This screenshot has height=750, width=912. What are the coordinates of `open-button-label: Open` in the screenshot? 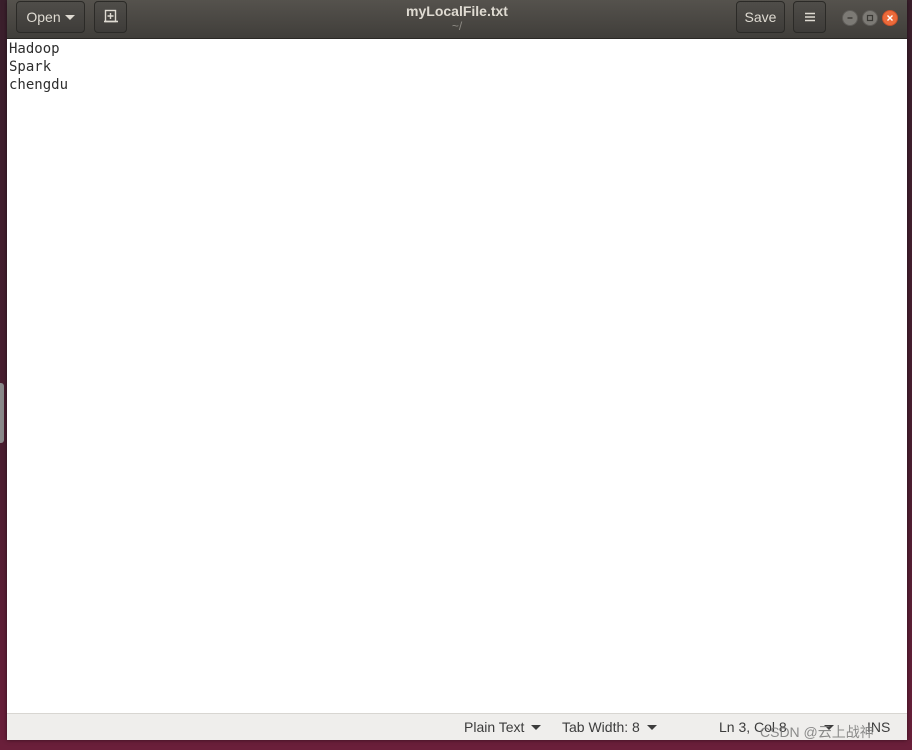 It's located at (43, 17).